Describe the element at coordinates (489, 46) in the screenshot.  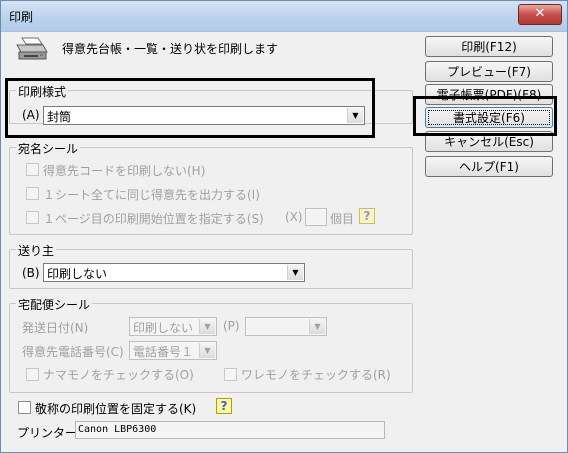
I see `print-button: 印刷(F12)` at that location.